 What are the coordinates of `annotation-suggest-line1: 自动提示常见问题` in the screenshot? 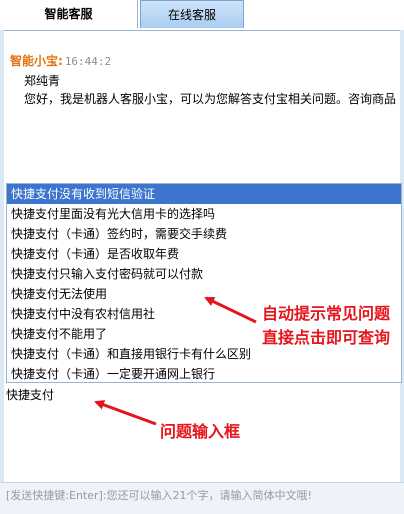 It's located at (326, 313).